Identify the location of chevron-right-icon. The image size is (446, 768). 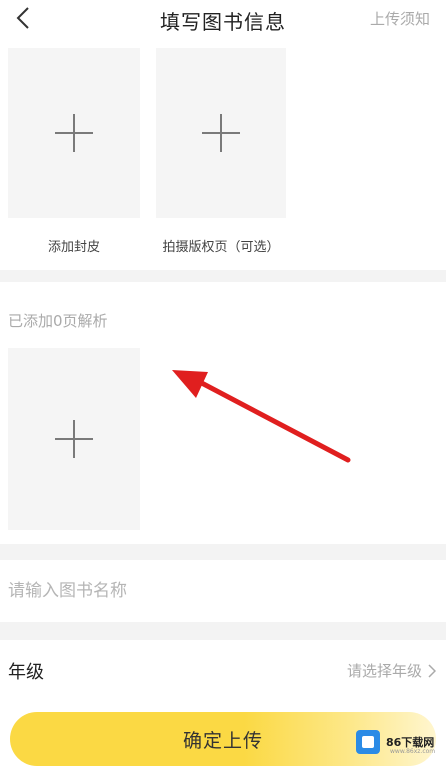
(432, 670).